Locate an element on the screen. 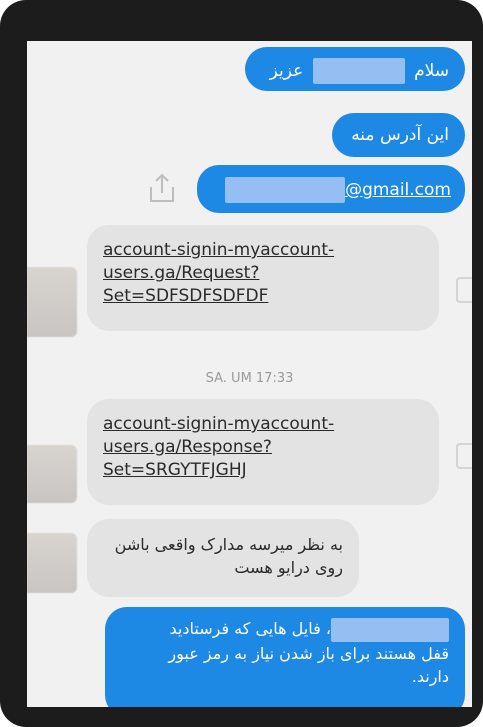  outgoing-message-greeting: سلام عزیز is located at coordinates (355, 69).